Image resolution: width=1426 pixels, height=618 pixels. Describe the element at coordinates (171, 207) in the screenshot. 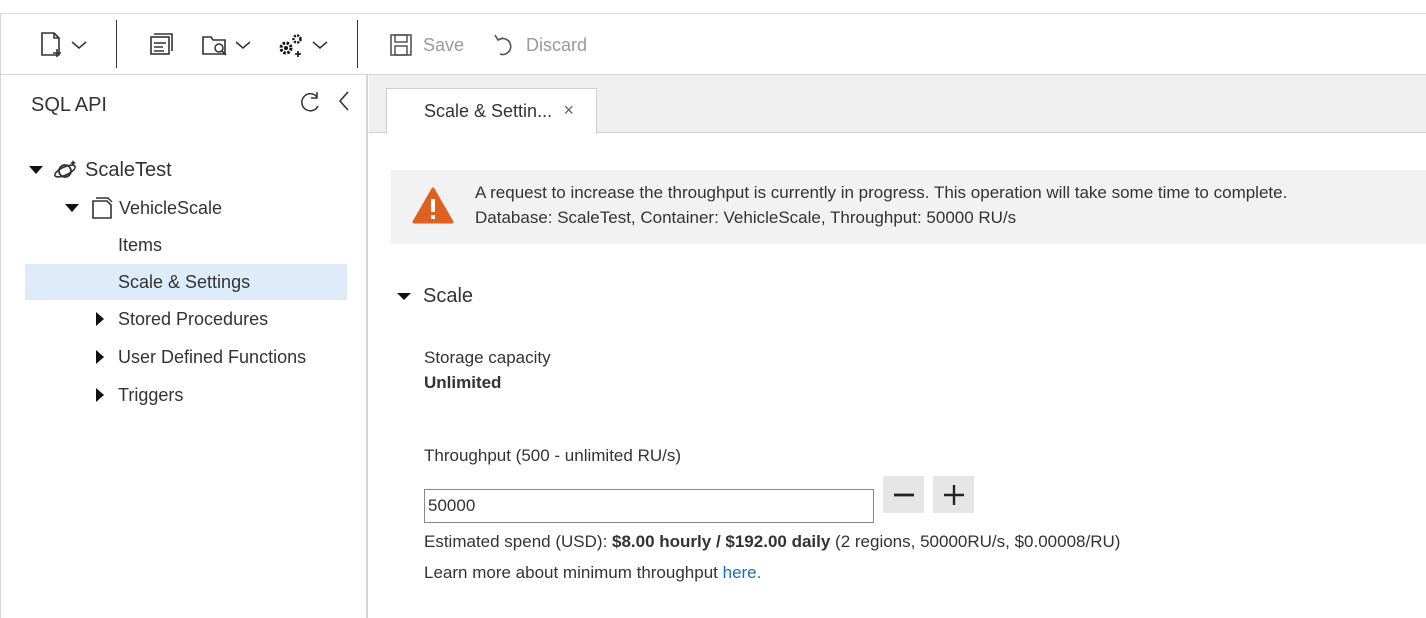

I see `container-label: VehicleScale` at that location.